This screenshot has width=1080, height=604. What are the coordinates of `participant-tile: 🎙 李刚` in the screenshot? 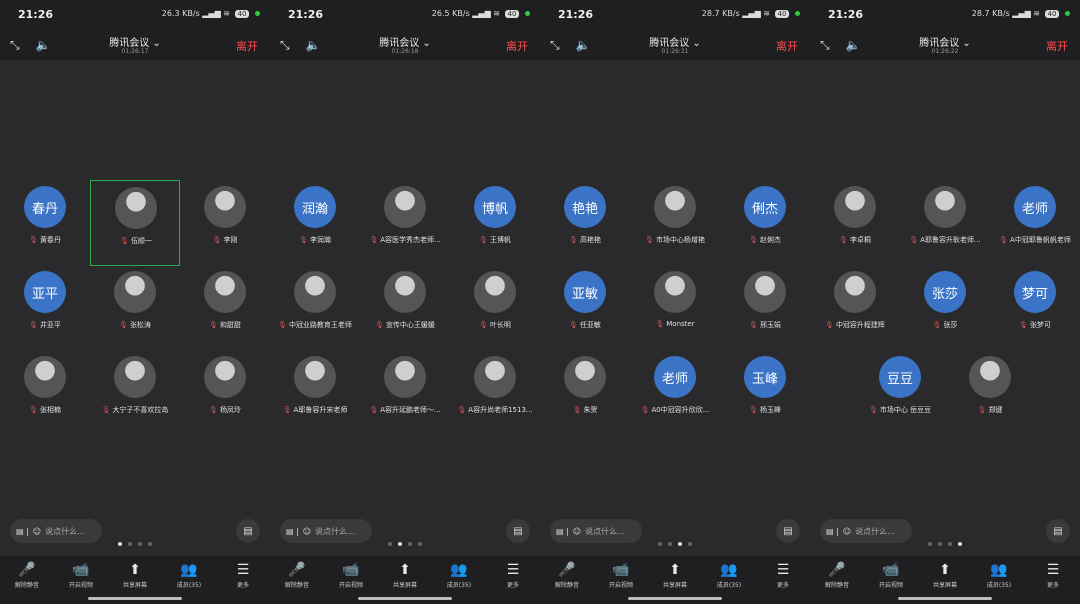 It's located at (225, 223).